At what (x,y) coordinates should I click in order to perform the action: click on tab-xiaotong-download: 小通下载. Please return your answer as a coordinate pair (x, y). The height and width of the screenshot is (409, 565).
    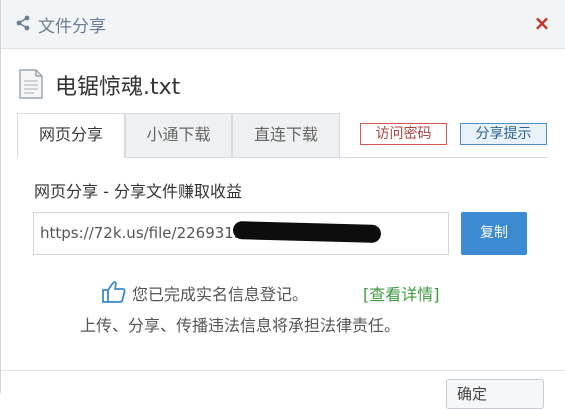
    Looking at the image, I should click on (178, 135).